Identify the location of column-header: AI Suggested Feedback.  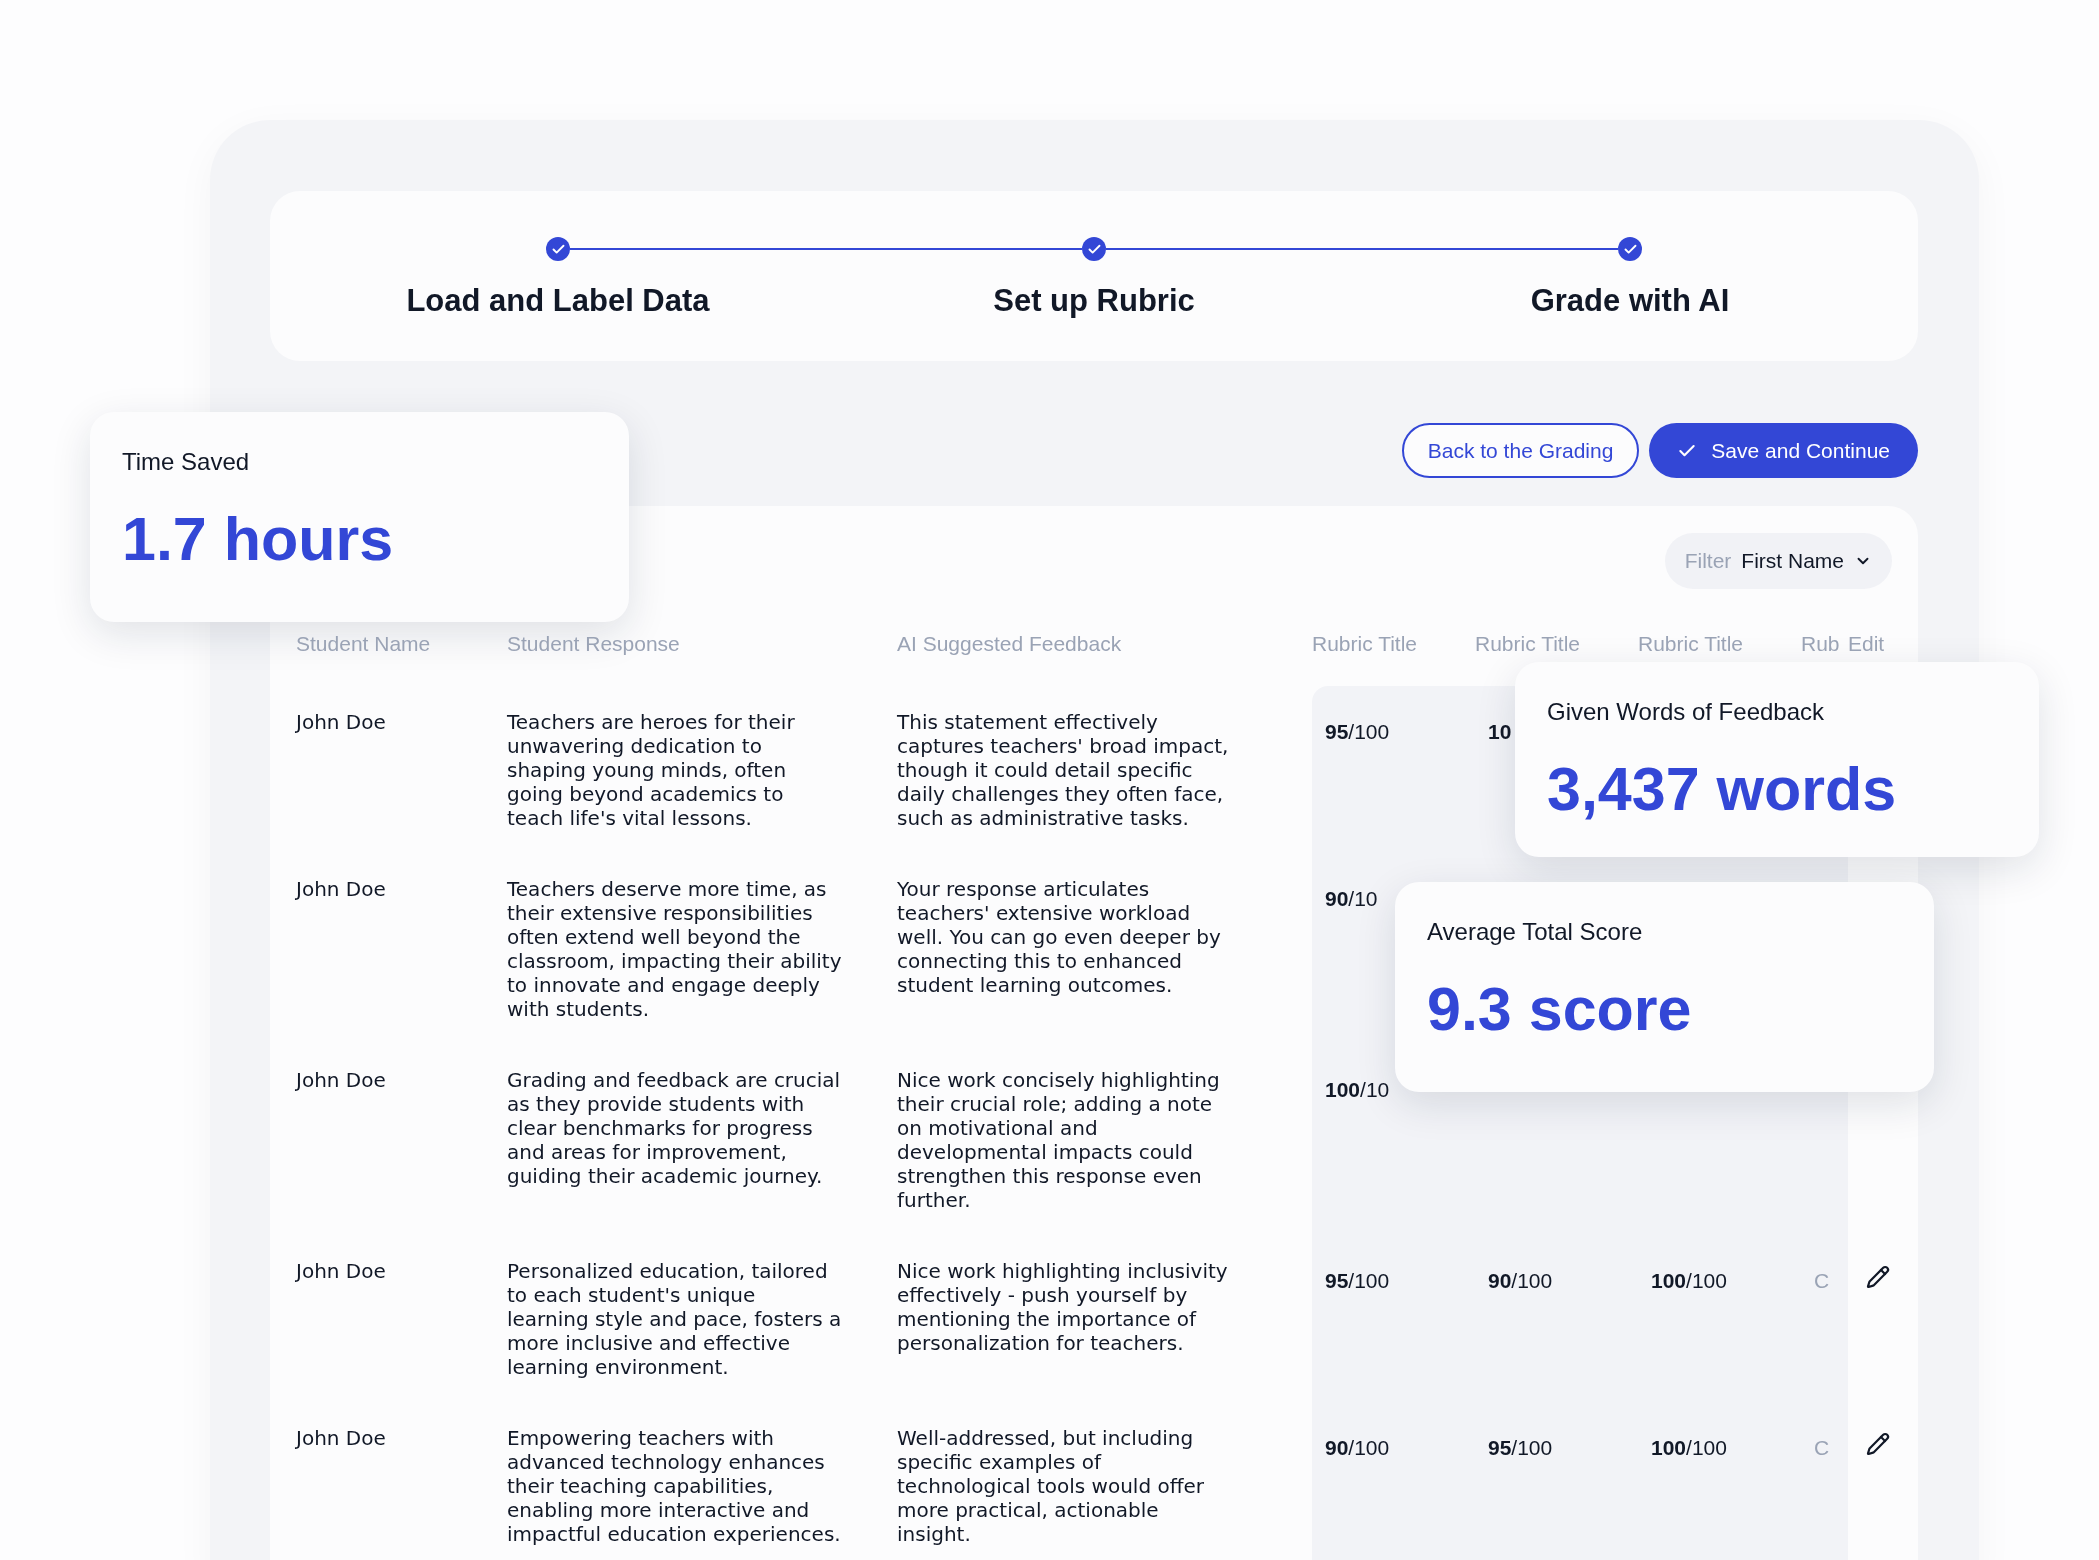
(1010, 644).